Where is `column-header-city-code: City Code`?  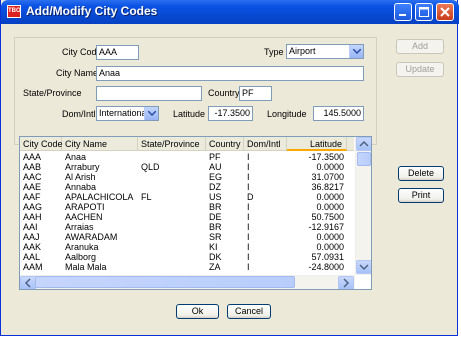 column-header-city-code: City Code is located at coordinates (41, 144).